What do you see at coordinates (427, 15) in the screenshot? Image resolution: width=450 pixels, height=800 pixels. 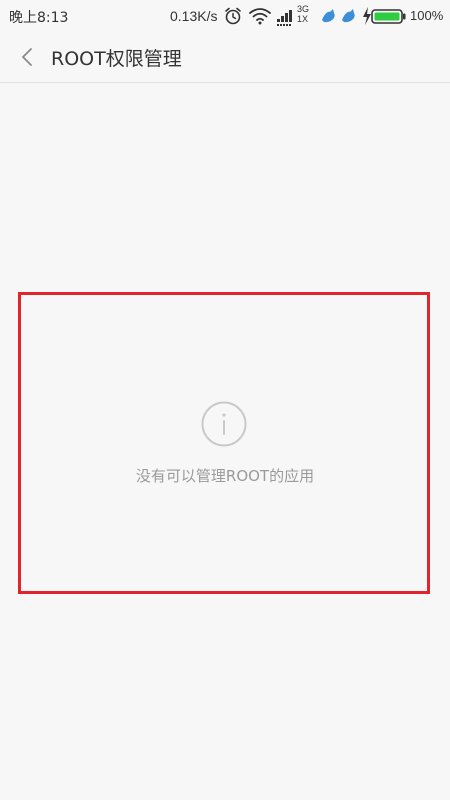 I see `battery-percent: 100%` at bounding box center [427, 15].